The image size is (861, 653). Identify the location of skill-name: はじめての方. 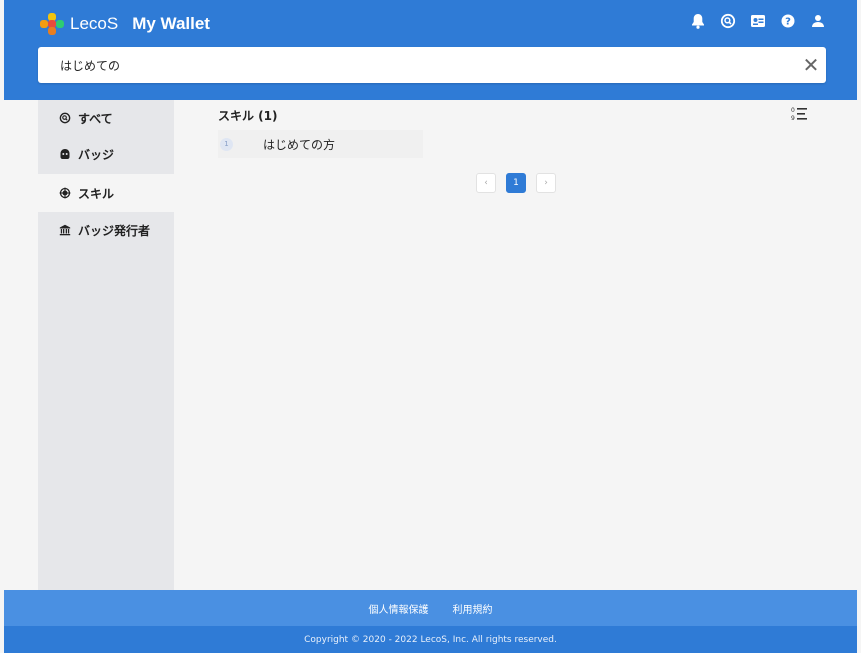
(299, 144).